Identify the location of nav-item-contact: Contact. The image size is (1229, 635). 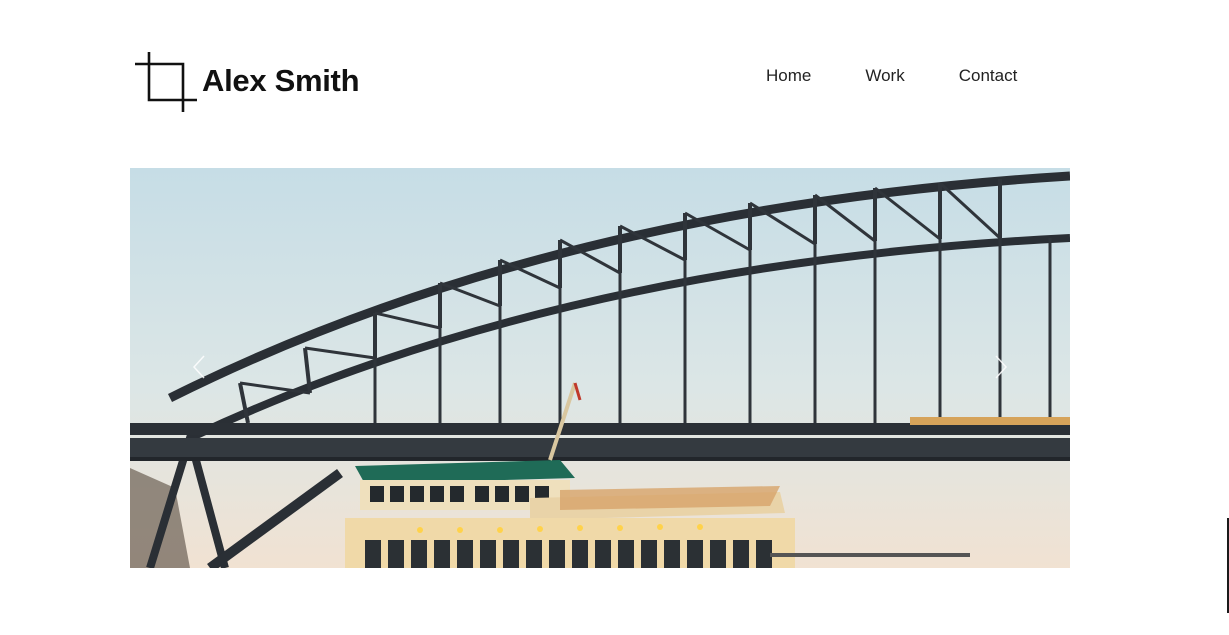
(988, 76).